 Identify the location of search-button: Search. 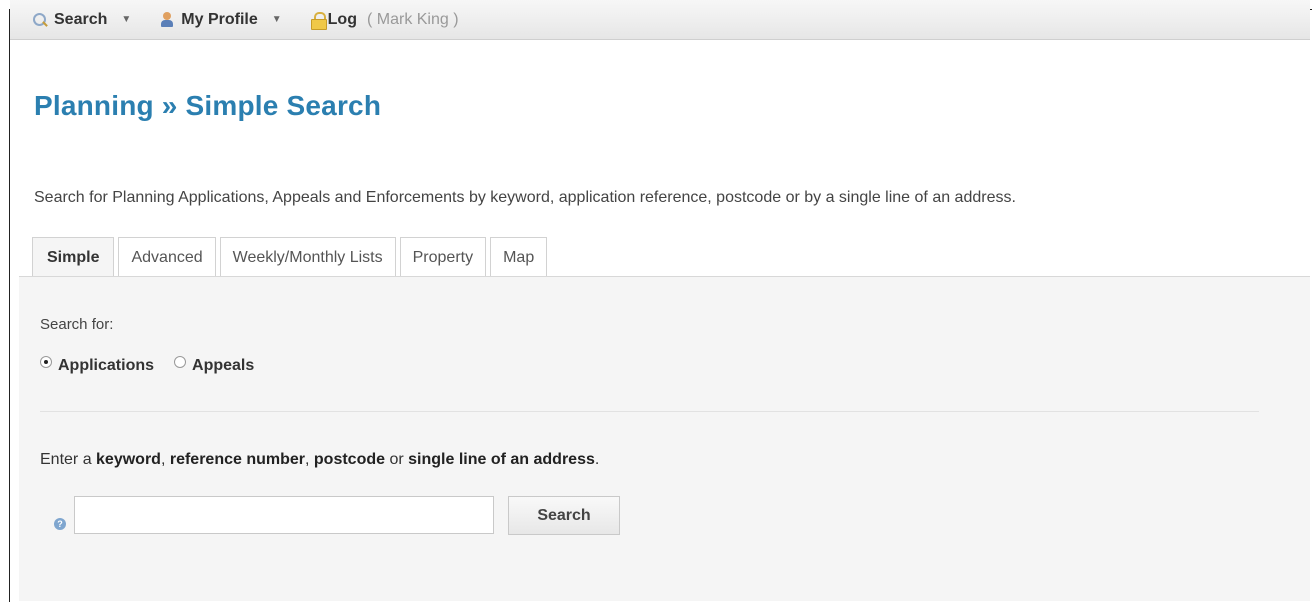
(564, 515).